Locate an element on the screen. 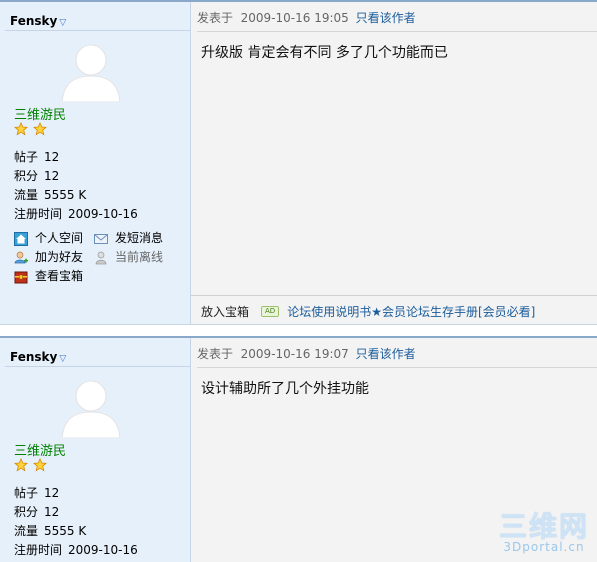 The image size is (597, 562). site-watermark: 三维网 3Dportal.cn is located at coordinates (544, 533).